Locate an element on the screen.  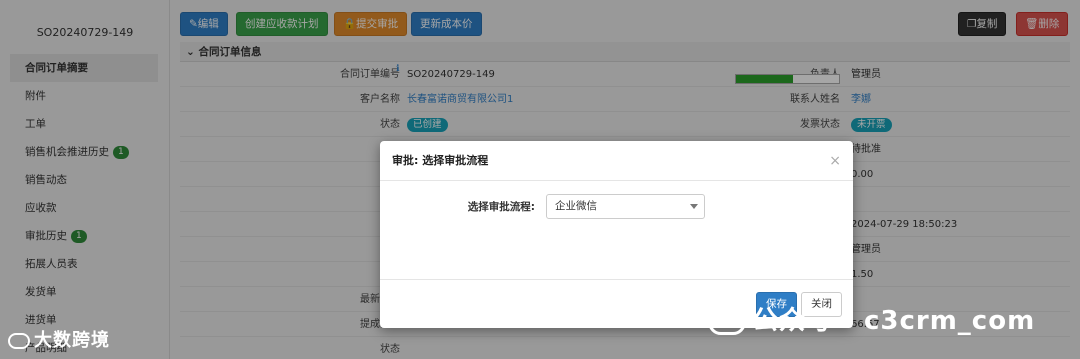
watermark-right: 公众号 · c3crm_com is located at coordinates (871, 318).